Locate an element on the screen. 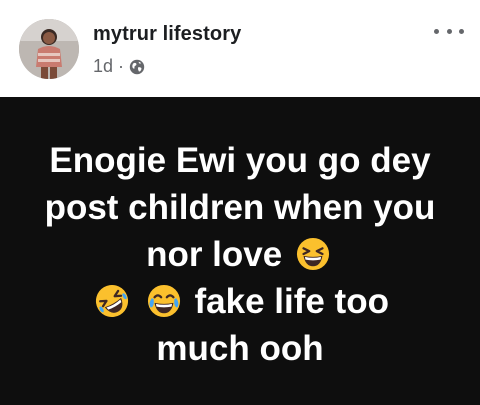 This screenshot has width=480, height=405. post-text-line2: fake life too much ooh is located at coordinates (272, 324).